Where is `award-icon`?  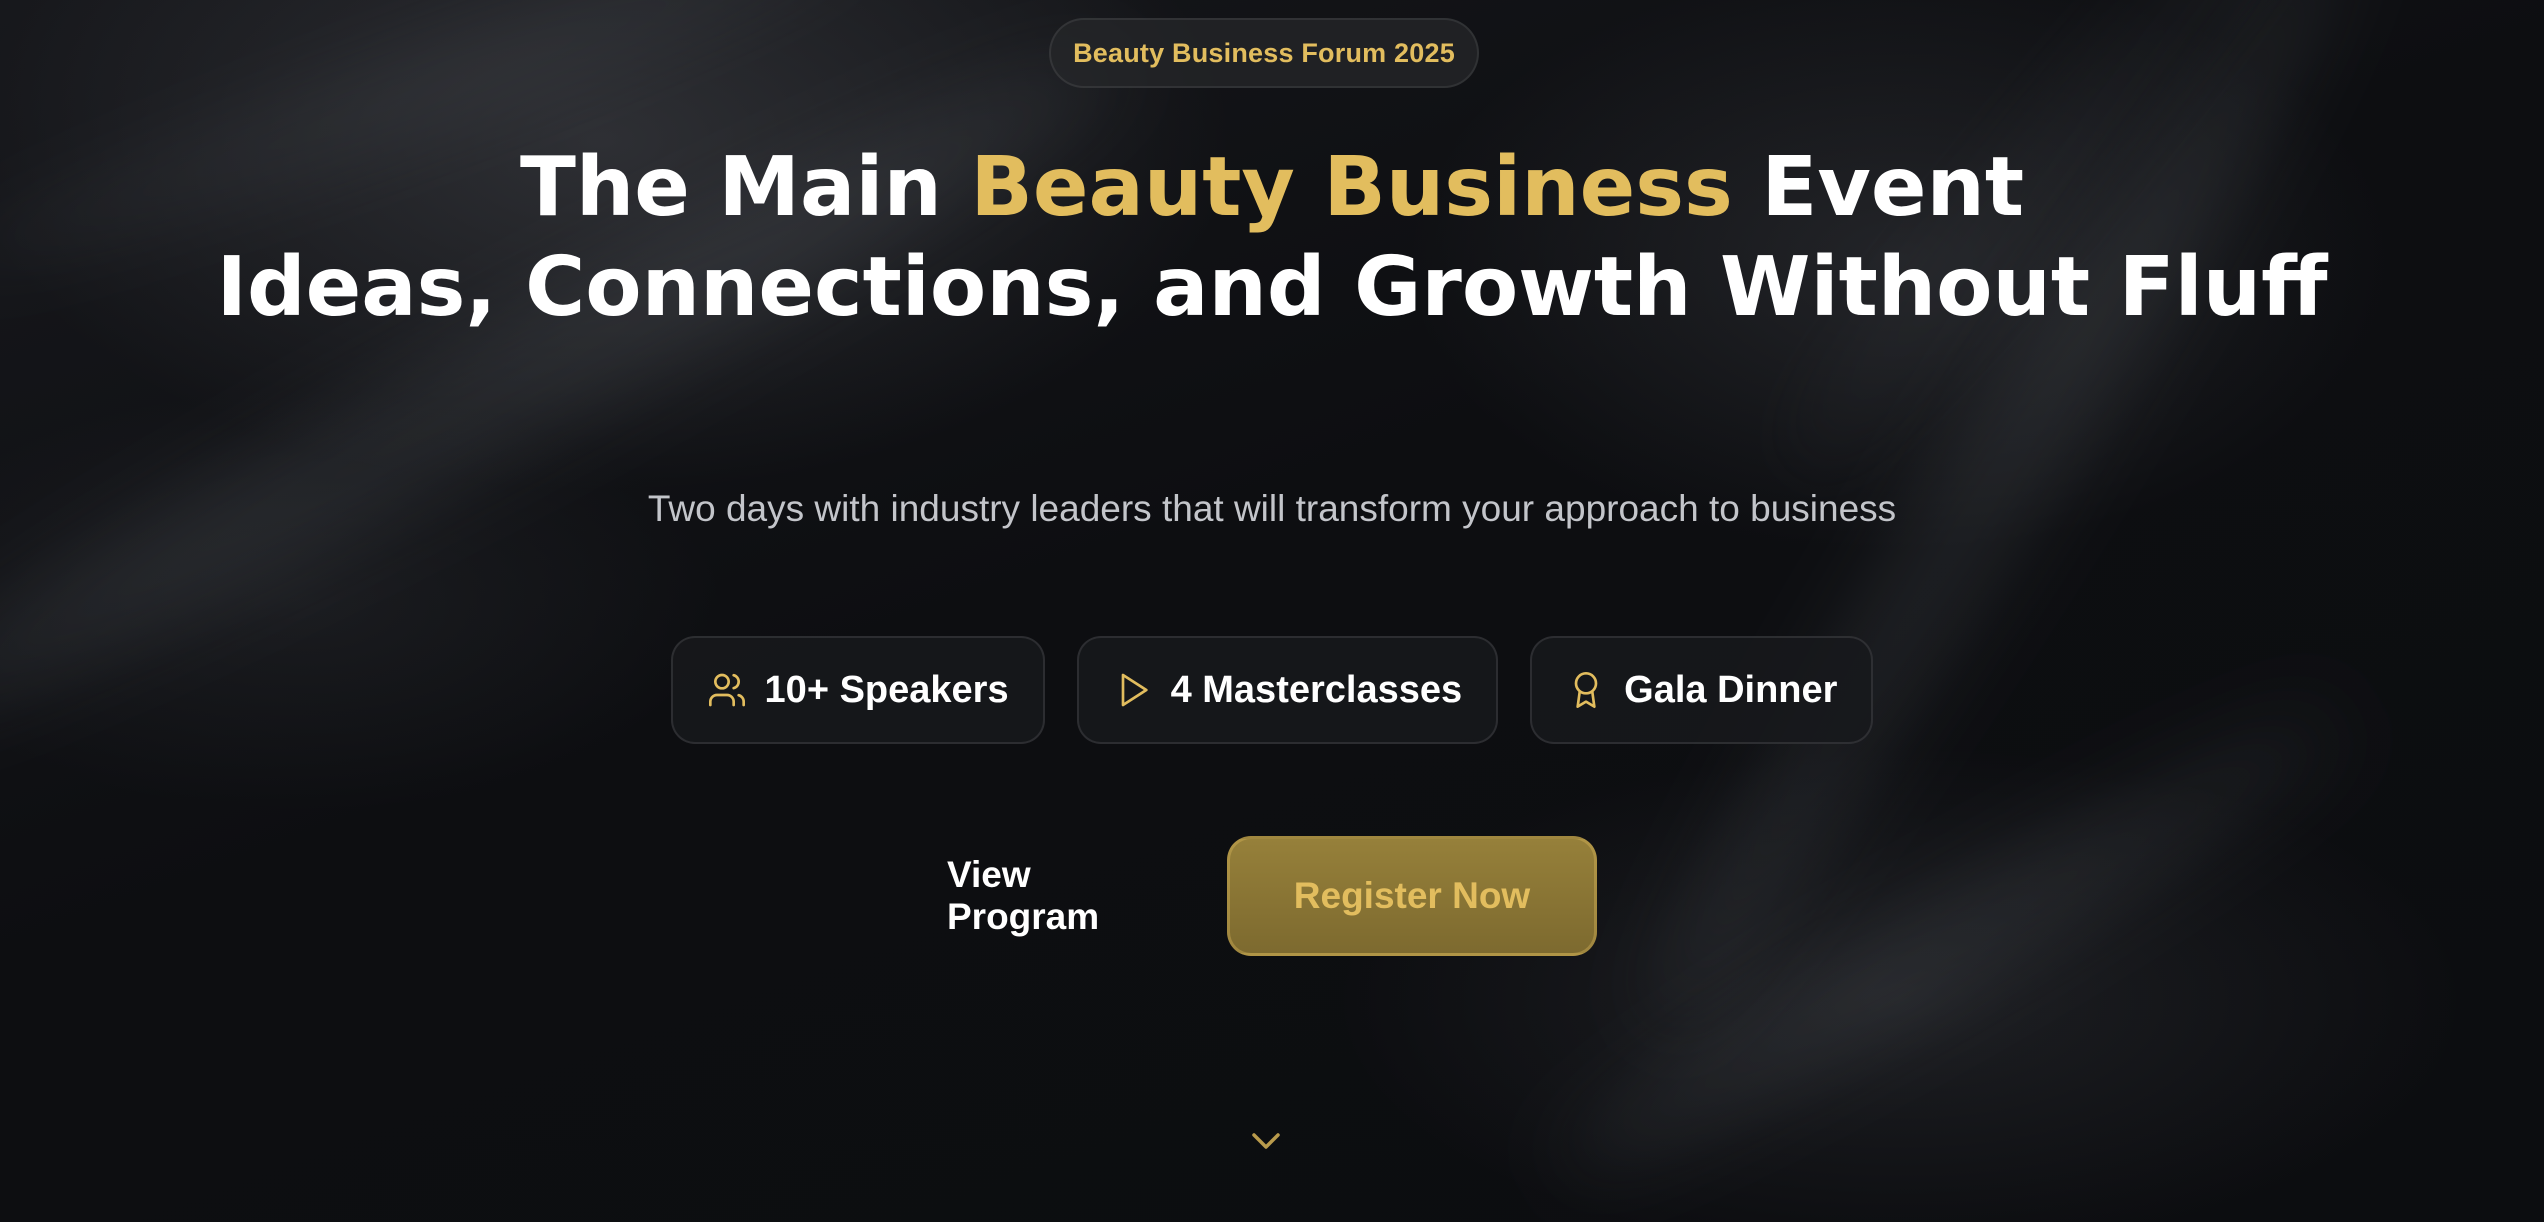
award-icon is located at coordinates (1586, 690).